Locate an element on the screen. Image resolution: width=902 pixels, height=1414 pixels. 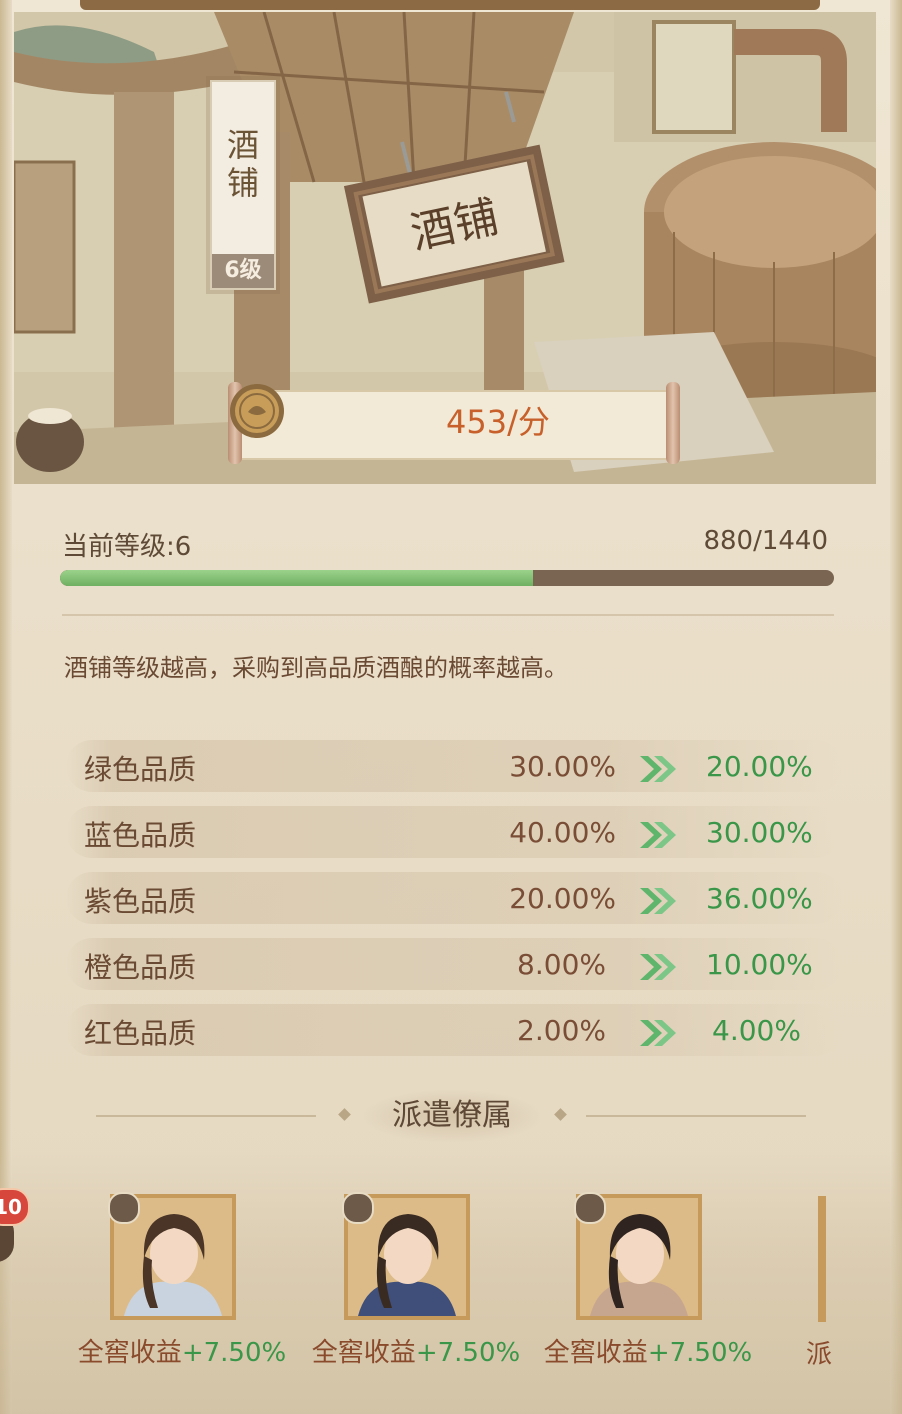
quality-name: 绿色品质 is located at coordinates (140, 769).